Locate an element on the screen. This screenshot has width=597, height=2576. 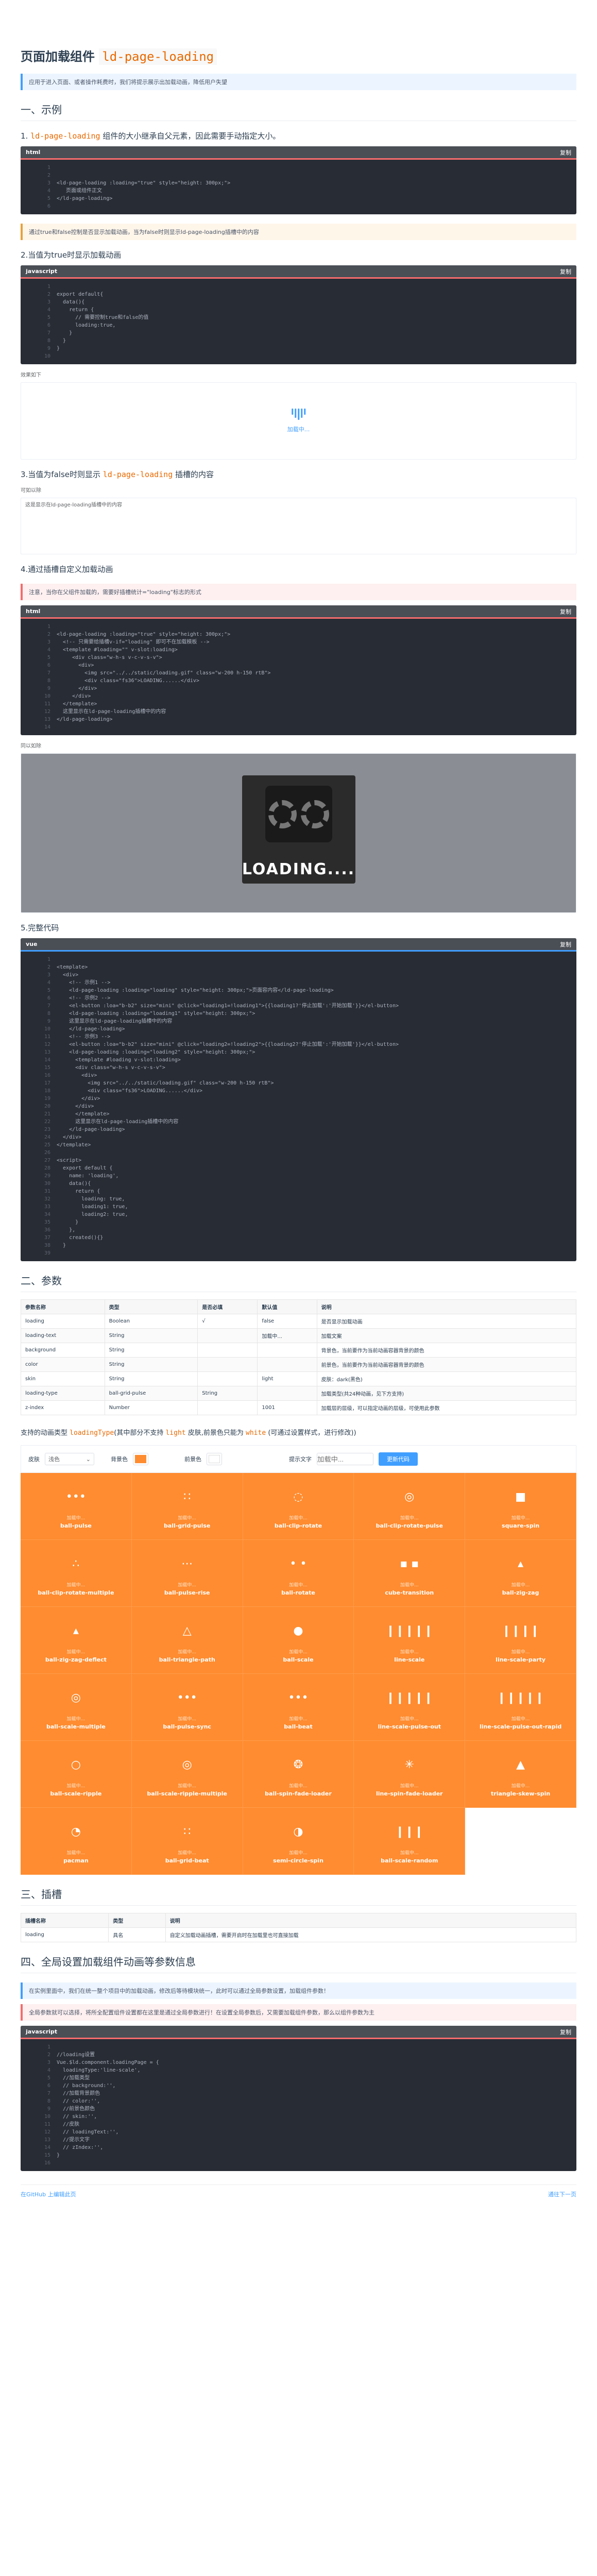
animation-cell-ball-scale: ● 加载中... ball-scale is located at coordinates (298, 1640).